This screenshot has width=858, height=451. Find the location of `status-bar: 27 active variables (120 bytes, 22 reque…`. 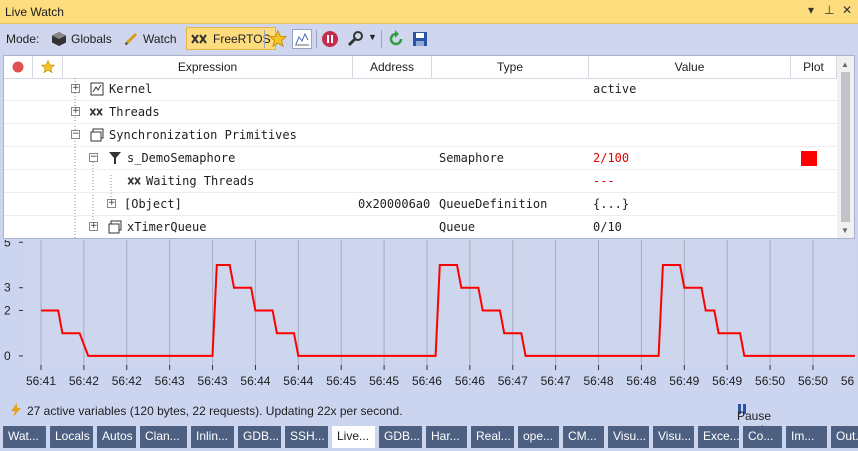

status-bar: 27 active variables (120 bytes, 22 reque… is located at coordinates (429, 424).